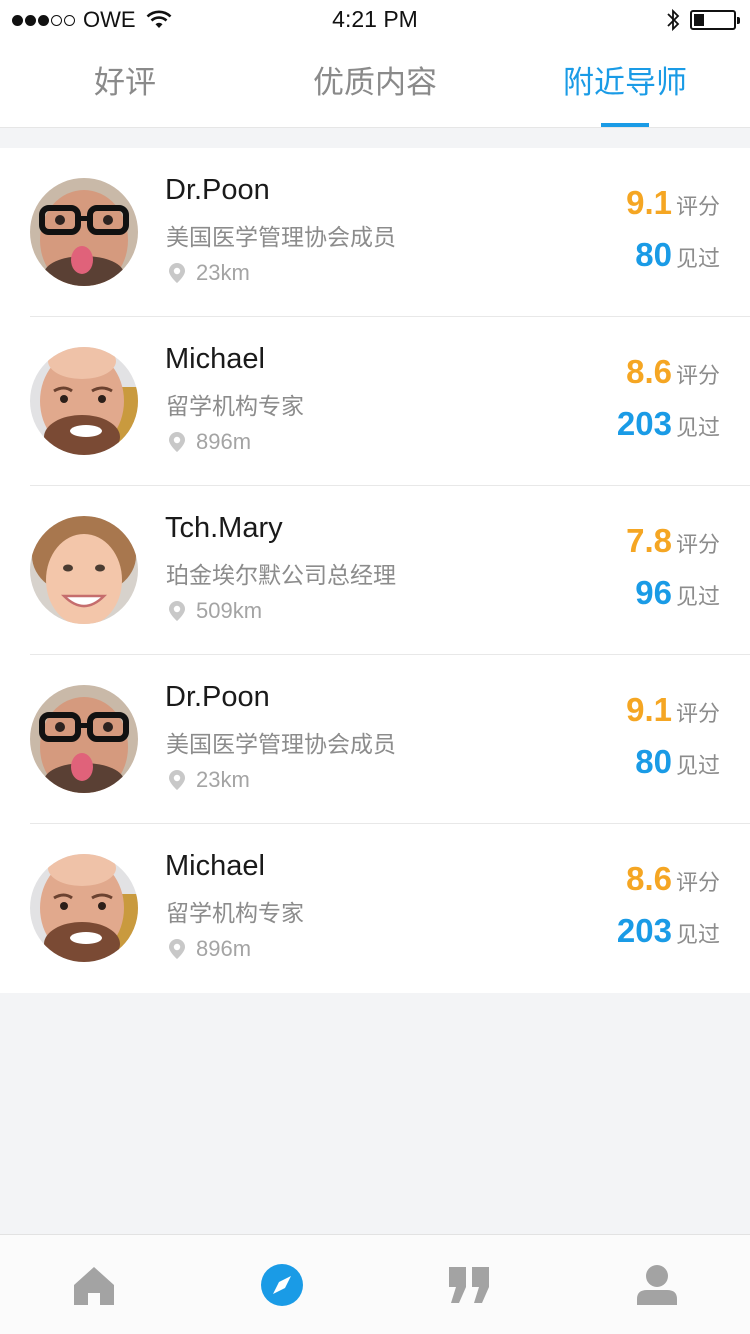  What do you see at coordinates (224, 528) in the screenshot?
I see `mentor-name: Tch.Mary` at bounding box center [224, 528].